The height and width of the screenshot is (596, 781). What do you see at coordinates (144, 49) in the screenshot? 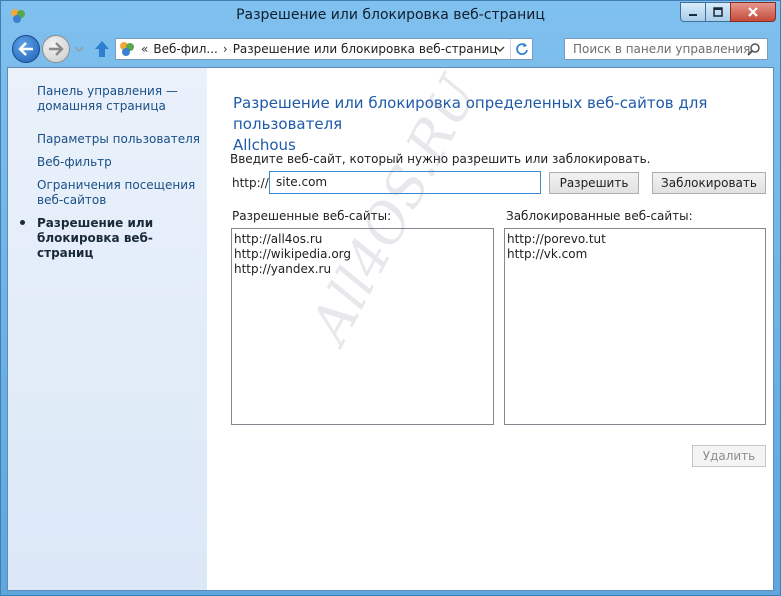
I see `overflow-chevron-icon: «` at bounding box center [144, 49].